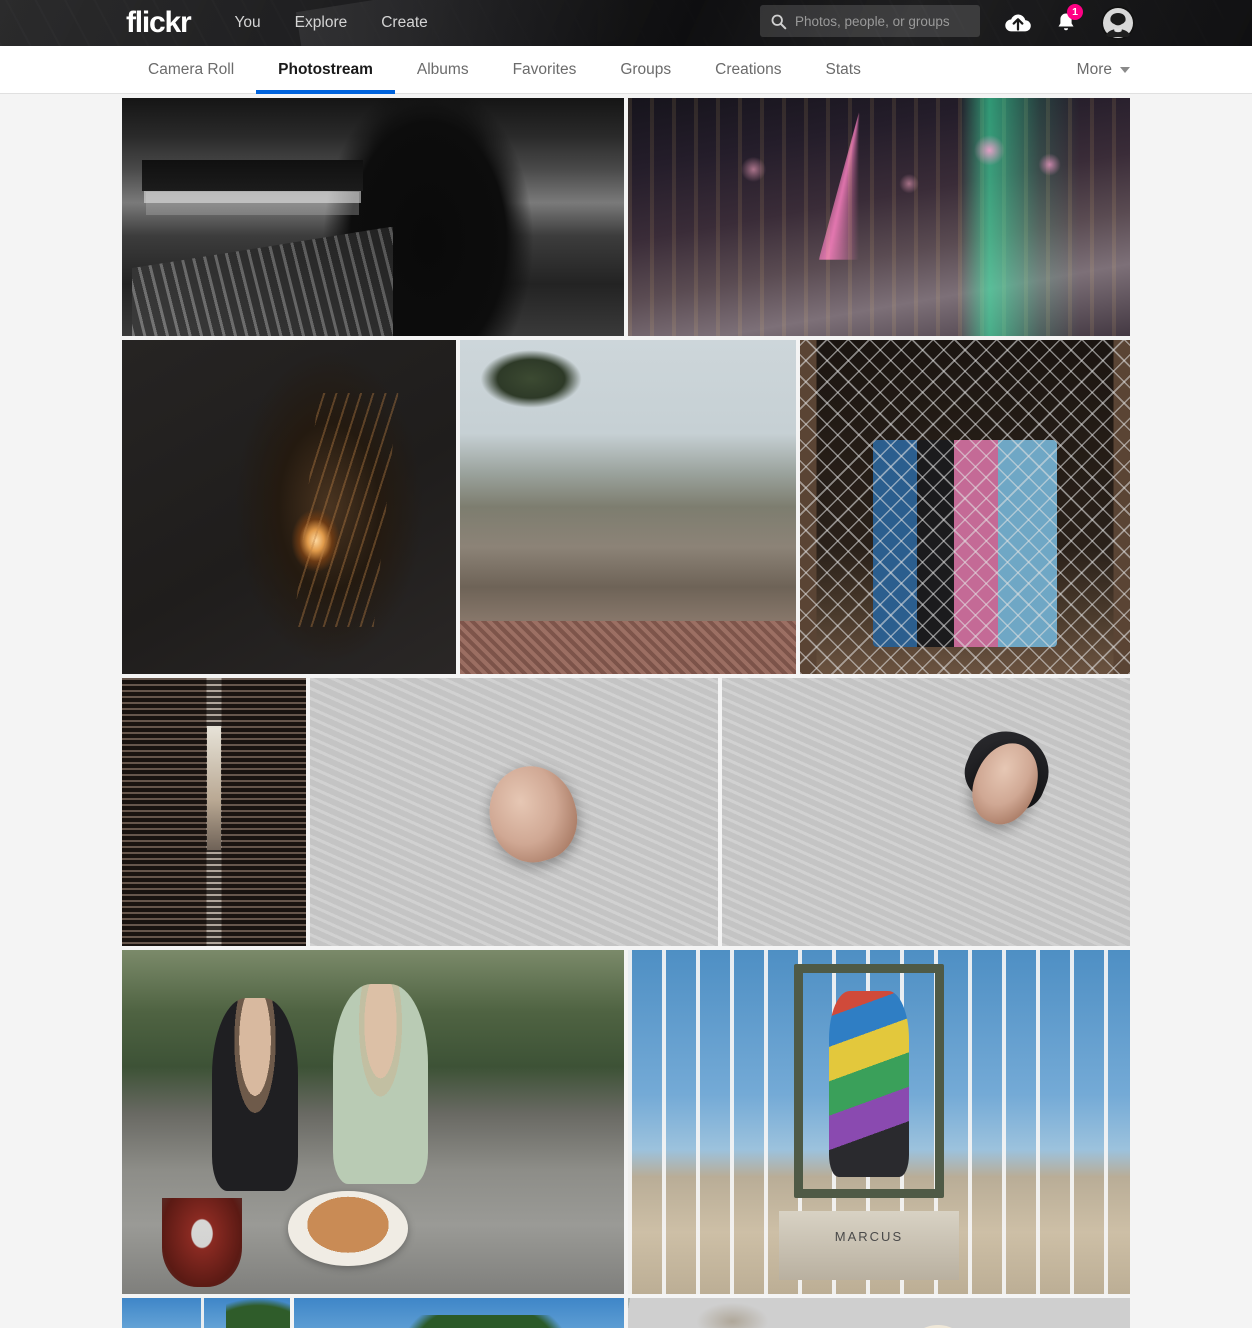 The height and width of the screenshot is (1328, 1252). What do you see at coordinates (325, 70) in the screenshot?
I see `tab-photostream: Photostream` at bounding box center [325, 70].